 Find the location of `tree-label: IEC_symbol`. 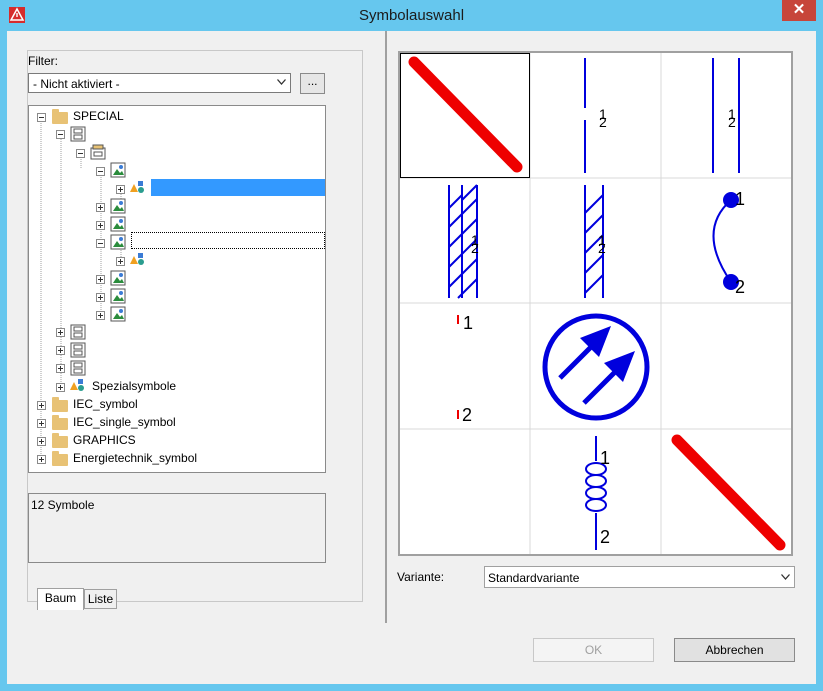

tree-label: IEC_symbol is located at coordinates (105, 404).